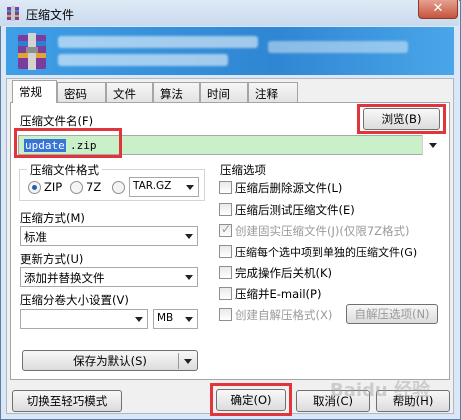 The image size is (461, 420). I want to click on option-solid-archive-checkbox, so click(225, 229).